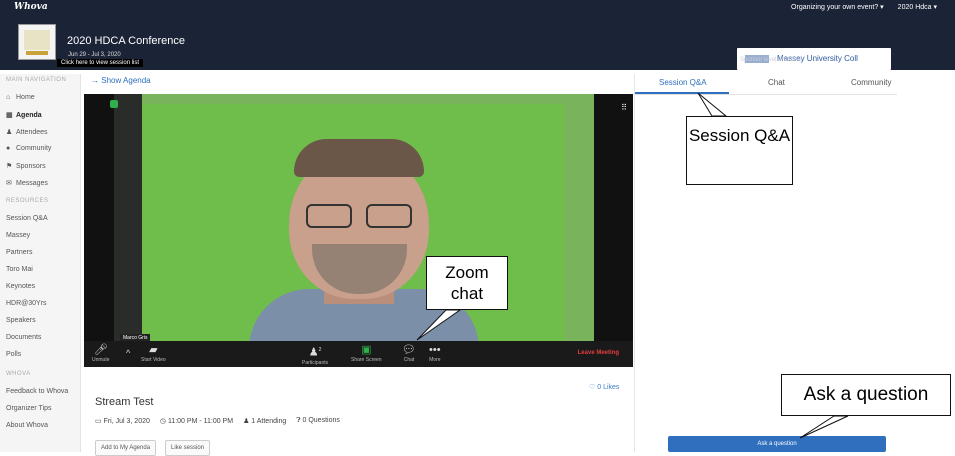 The image size is (955, 456). Describe the element at coordinates (31, 166) in the screenshot. I see `sidebar-item-label: Sponsors` at that location.